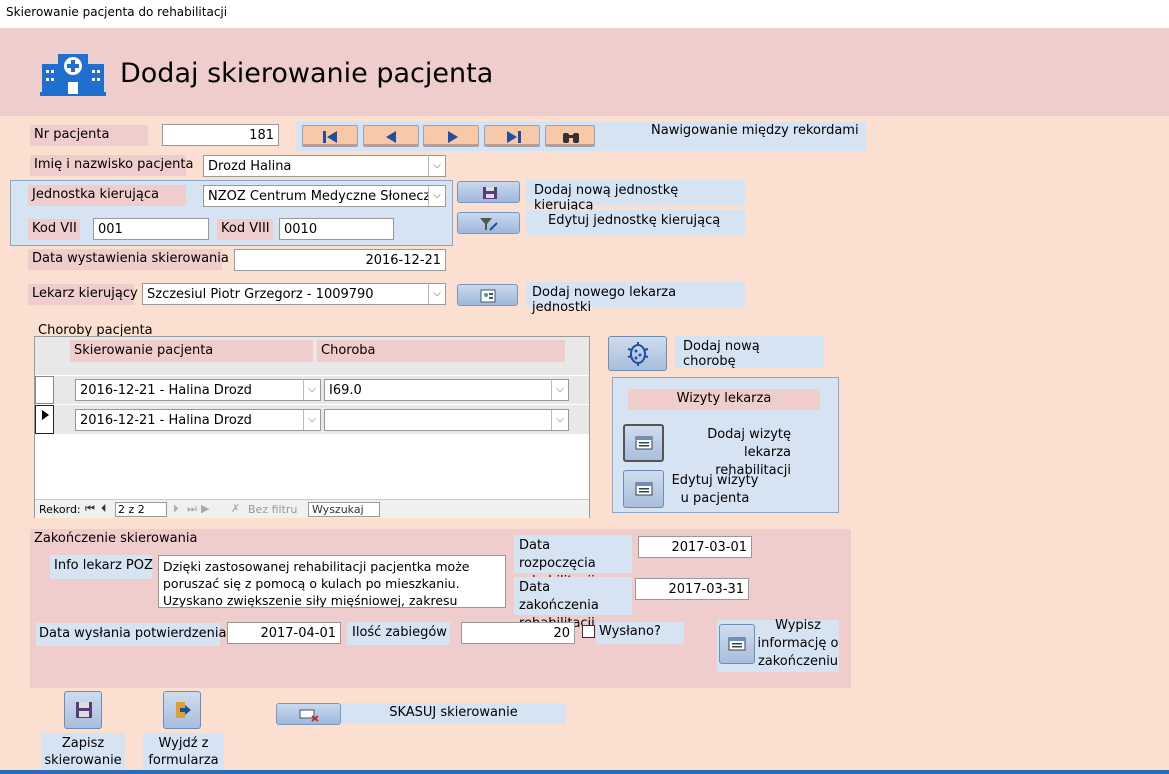 The image size is (1169, 774). I want to click on kod7-field: 001, so click(151, 229).